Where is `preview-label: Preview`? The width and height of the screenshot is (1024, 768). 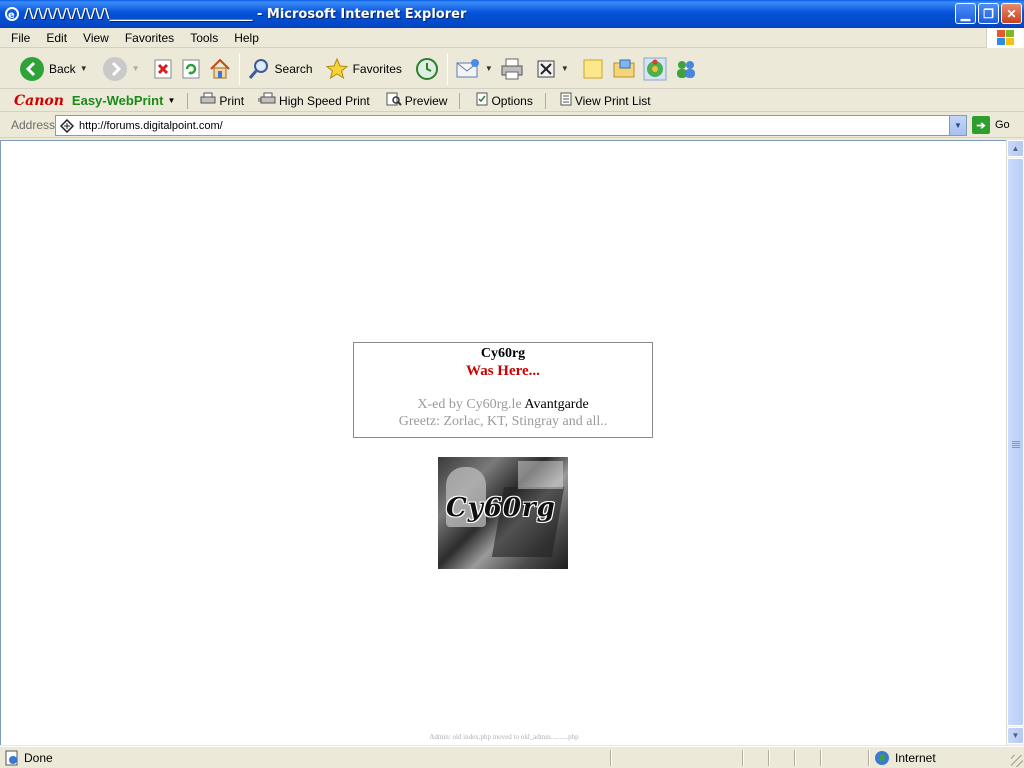 preview-label: Preview is located at coordinates (426, 100).